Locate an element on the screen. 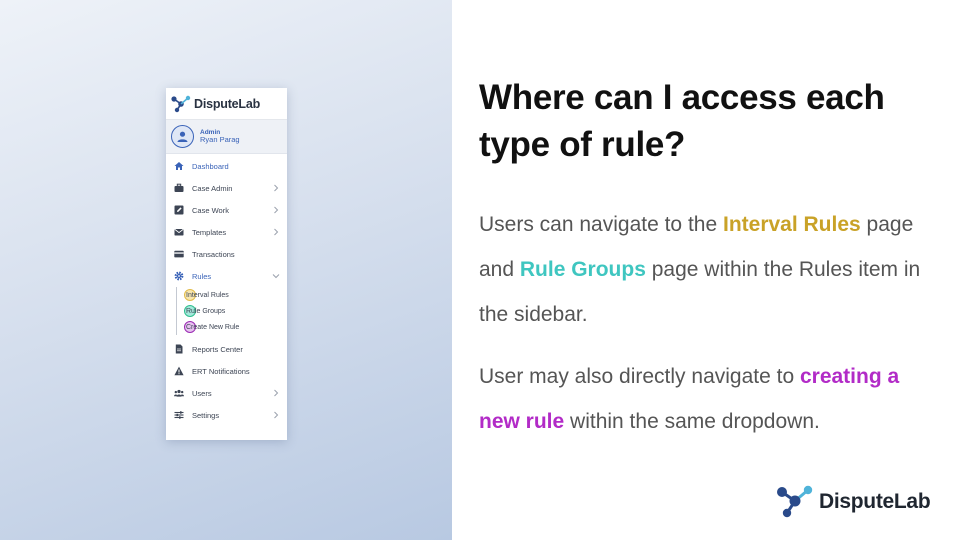  submenu-item-label: Rule Groups is located at coordinates (206, 311).